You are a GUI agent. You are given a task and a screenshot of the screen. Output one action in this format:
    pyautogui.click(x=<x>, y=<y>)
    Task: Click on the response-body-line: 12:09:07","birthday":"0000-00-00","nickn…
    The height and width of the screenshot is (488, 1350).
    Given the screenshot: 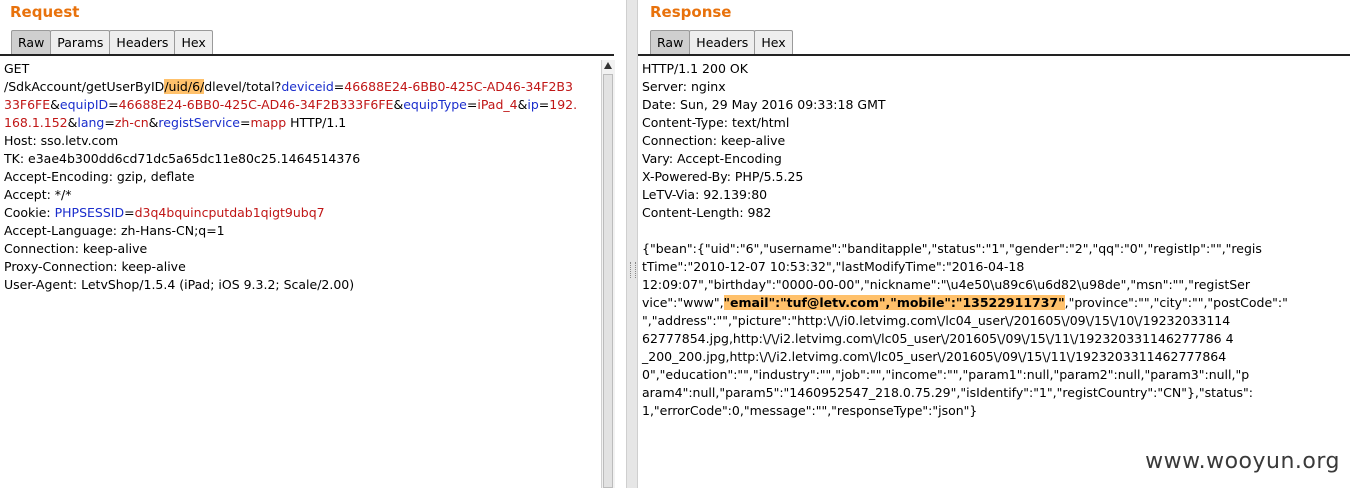 What is the action you would take?
    pyautogui.click(x=946, y=284)
    